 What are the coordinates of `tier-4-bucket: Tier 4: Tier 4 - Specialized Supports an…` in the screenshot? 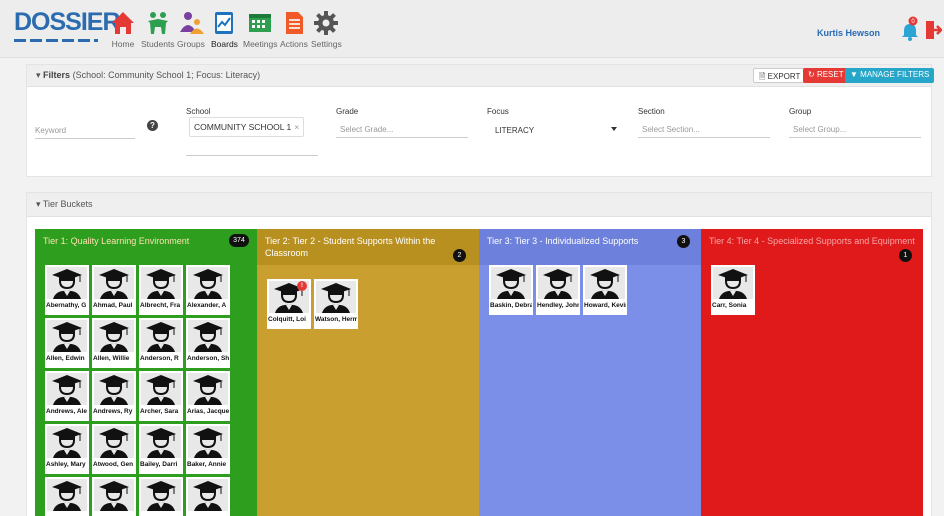 It's located at (812, 372).